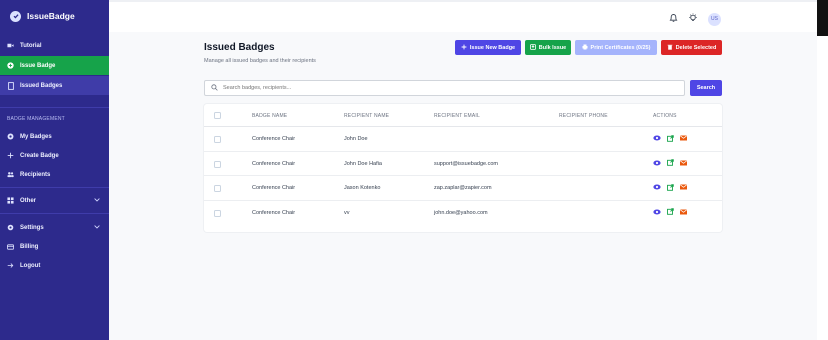  Describe the element at coordinates (270, 116) in the screenshot. I see `column-header-badge-name: BADGE NAME` at that location.